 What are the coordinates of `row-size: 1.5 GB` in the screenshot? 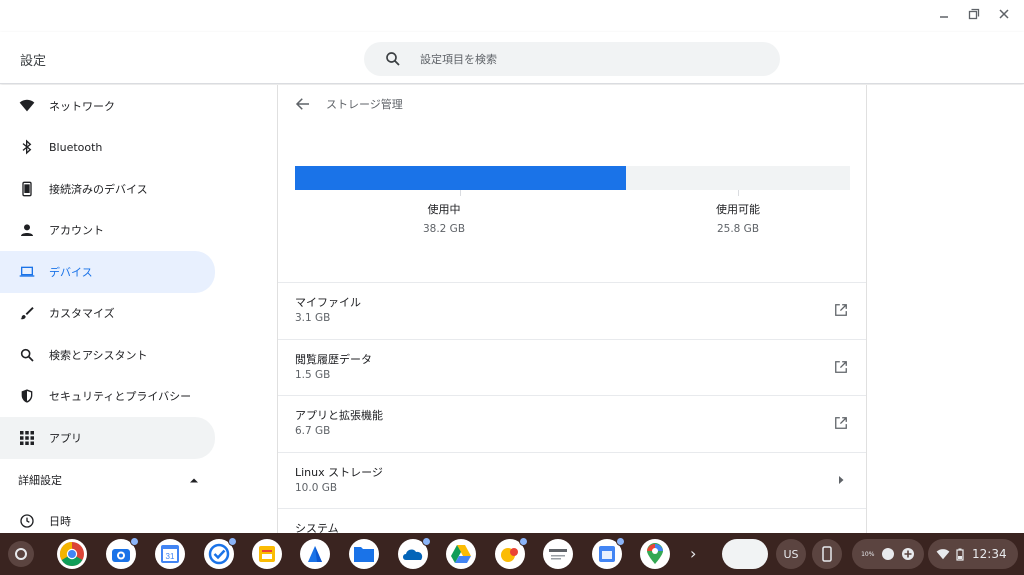 It's located at (313, 374).